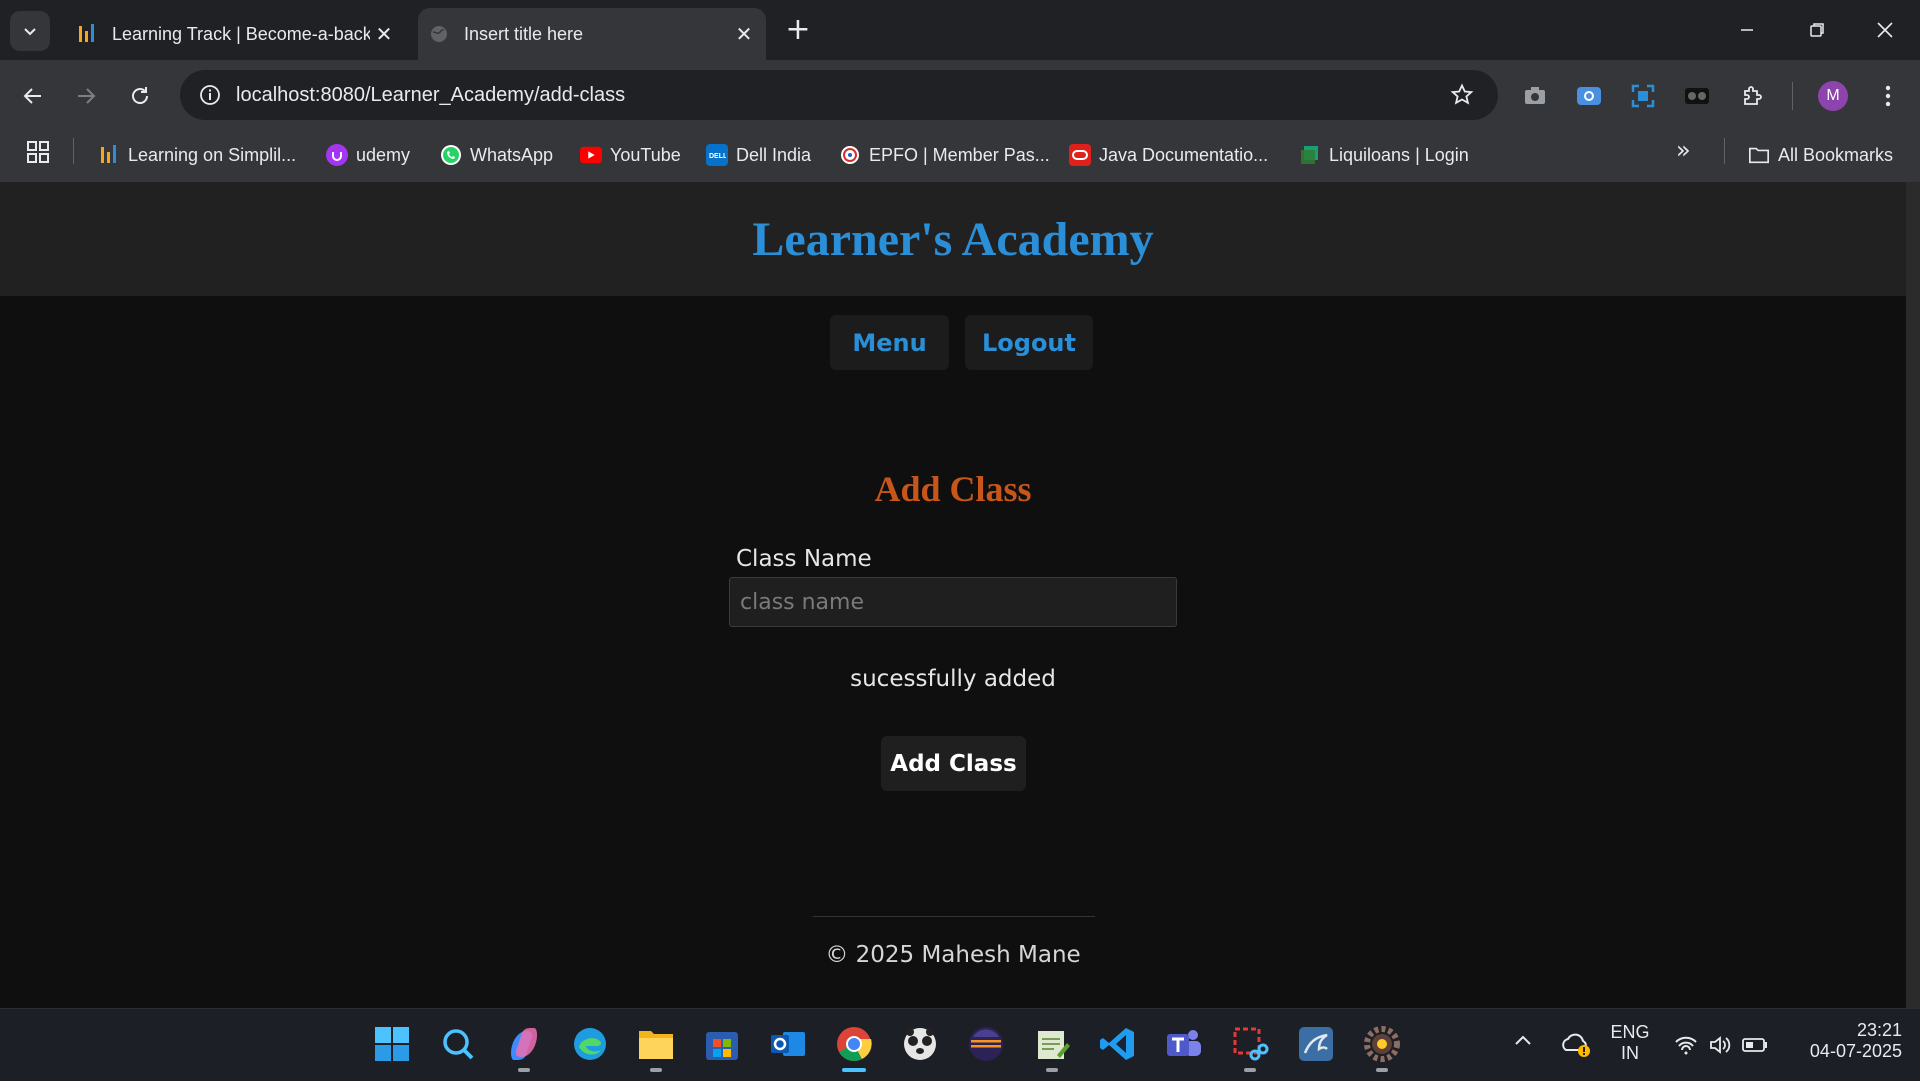 The height and width of the screenshot is (1081, 1920). What do you see at coordinates (953, 679) in the screenshot?
I see `status-message: sucessfully added` at bounding box center [953, 679].